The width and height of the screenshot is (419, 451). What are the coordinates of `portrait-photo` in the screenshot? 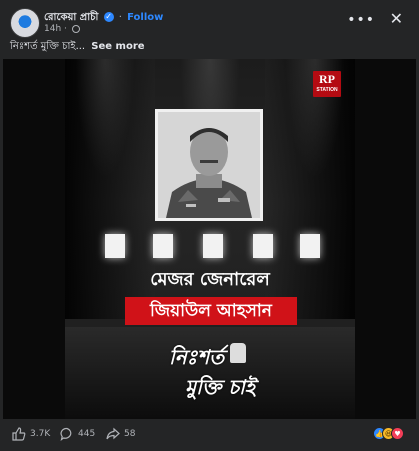 It's located at (209, 165).